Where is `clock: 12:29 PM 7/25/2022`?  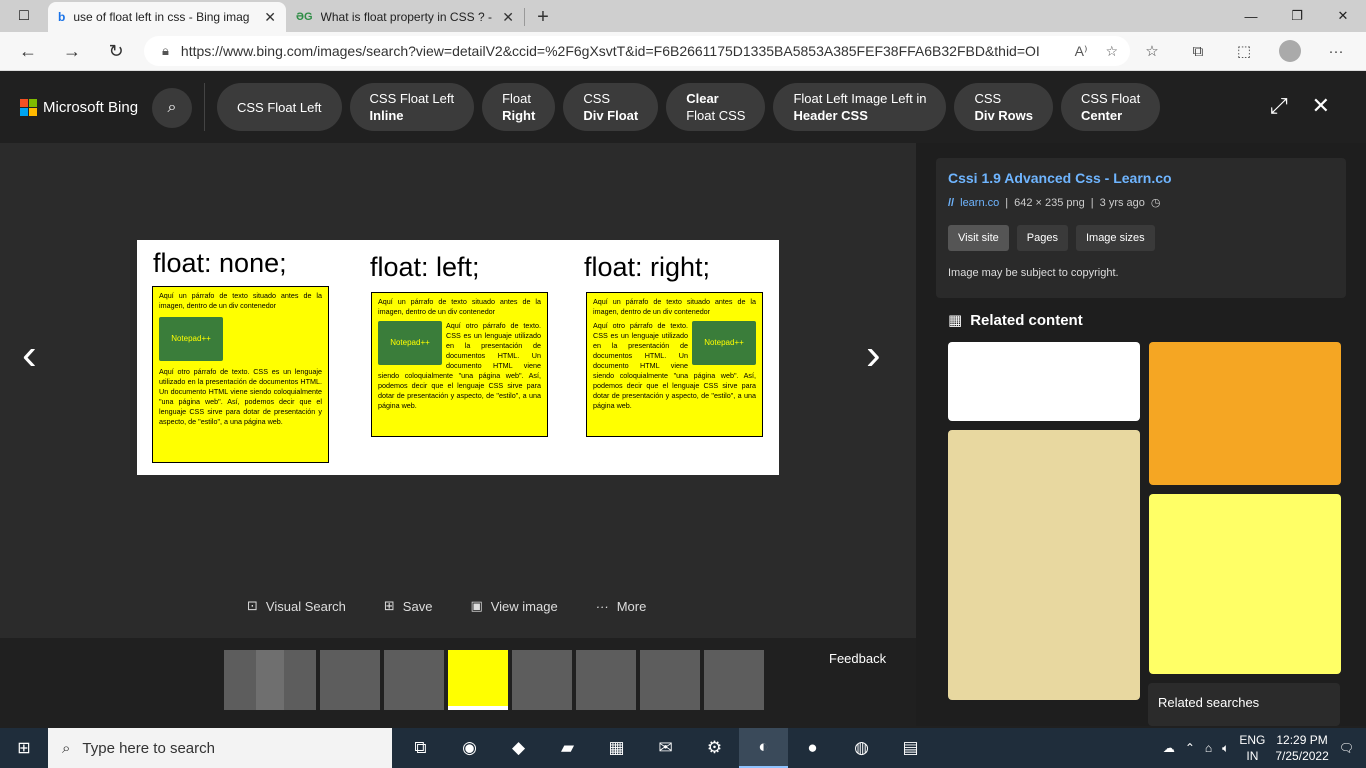 clock: 12:29 PM 7/25/2022 is located at coordinates (1301, 748).